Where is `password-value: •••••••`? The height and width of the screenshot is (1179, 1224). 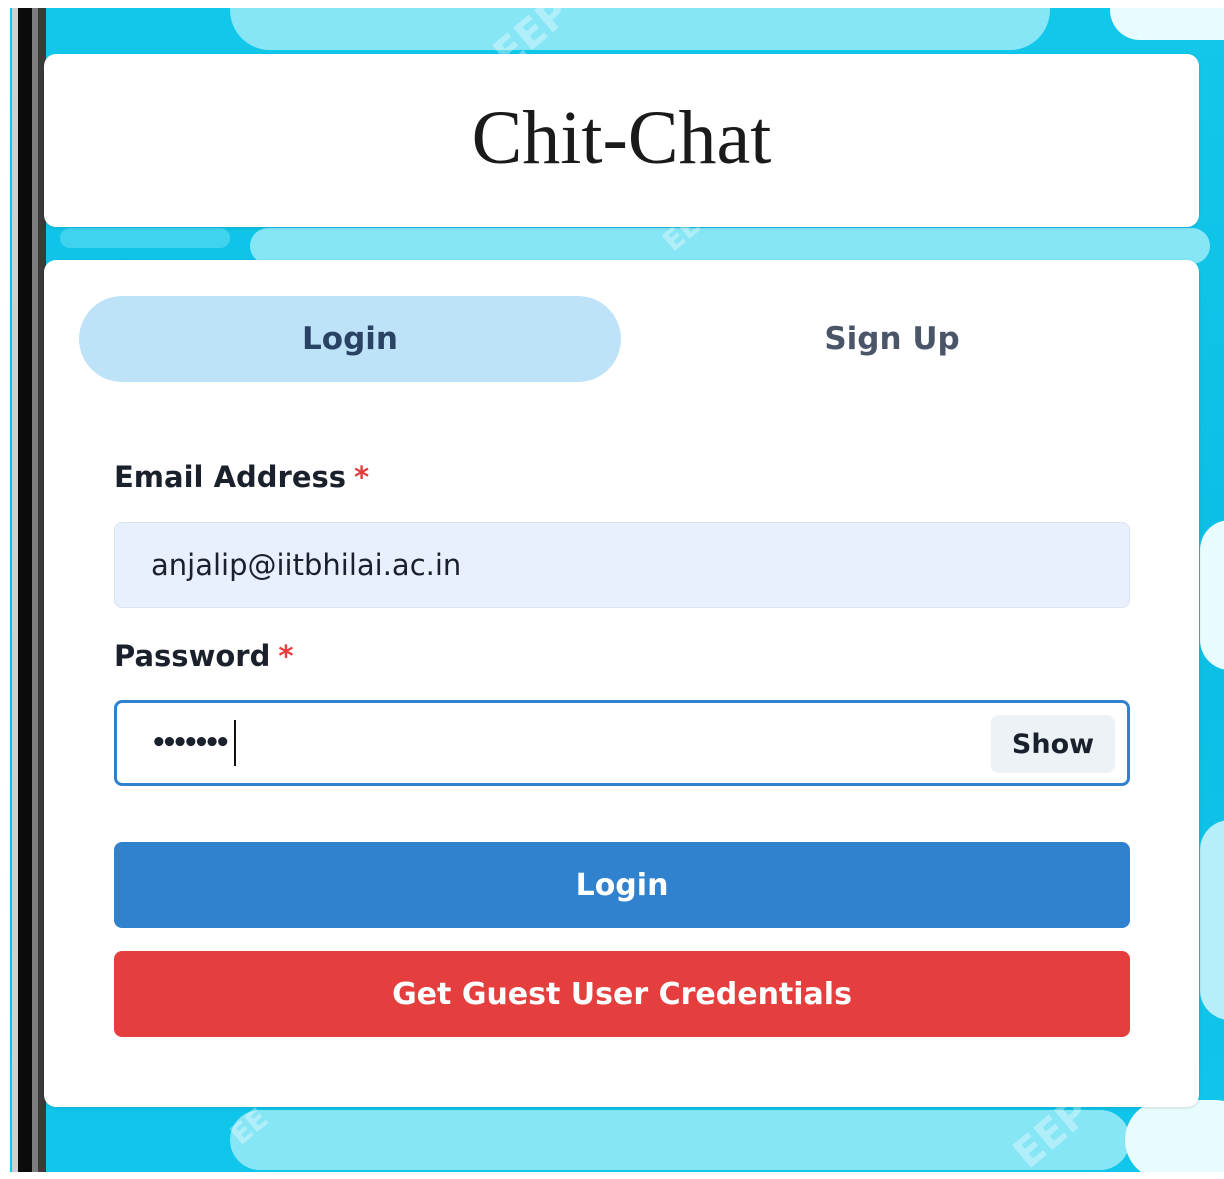 password-value: ••••••• is located at coordinates (193, 743).